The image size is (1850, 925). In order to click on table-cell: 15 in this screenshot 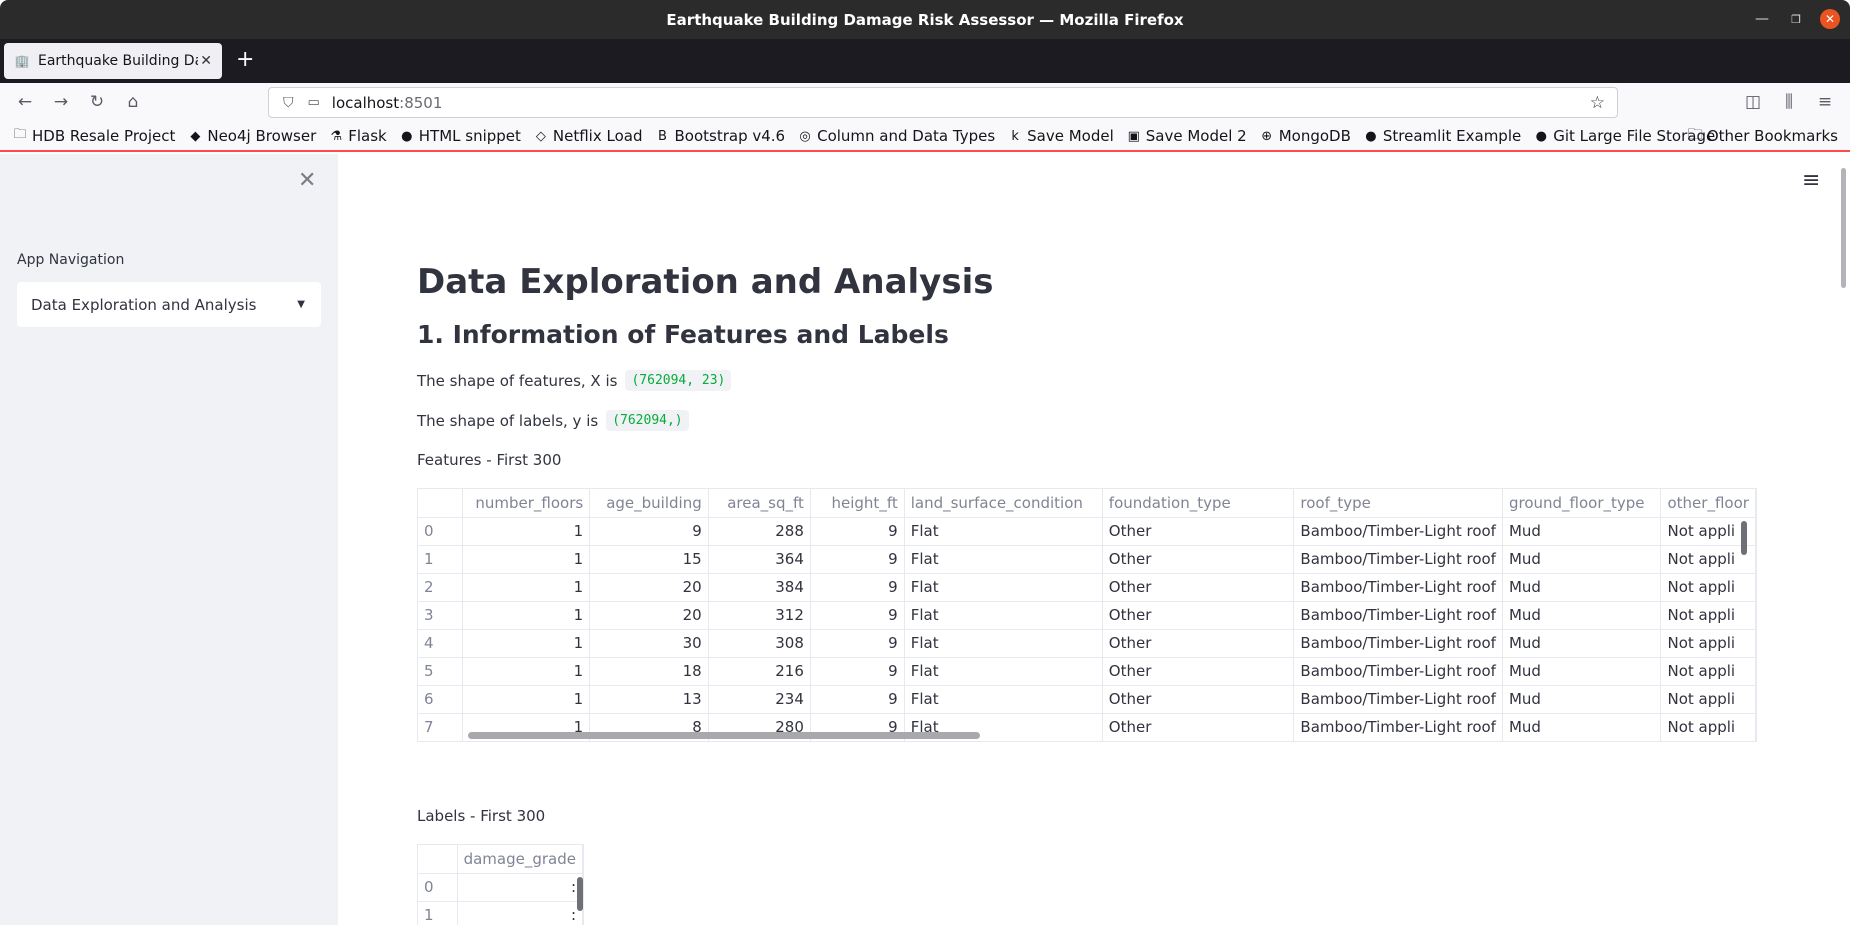, I will do `click(649, 559)`.